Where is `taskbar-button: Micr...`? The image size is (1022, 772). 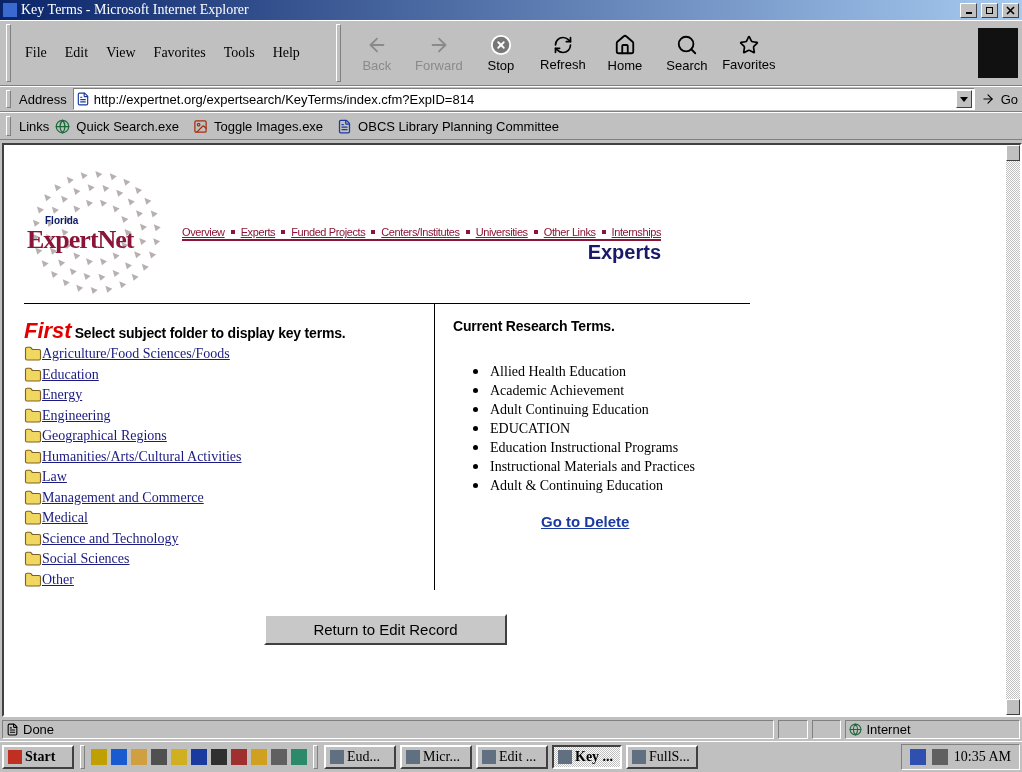 taskbar-button: Micr... is located at coordinates (436, 757).